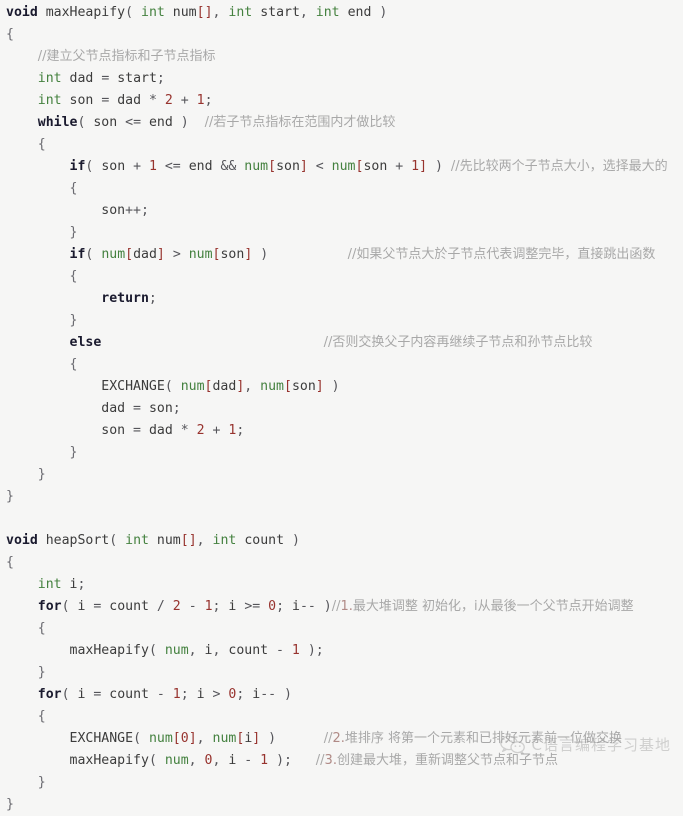 The width and height of the screenshot is (683, 816). What do you see at coordinates (153, 100) in the screenshot?
I see `token-punct: *` at bounding box center [153, 100].